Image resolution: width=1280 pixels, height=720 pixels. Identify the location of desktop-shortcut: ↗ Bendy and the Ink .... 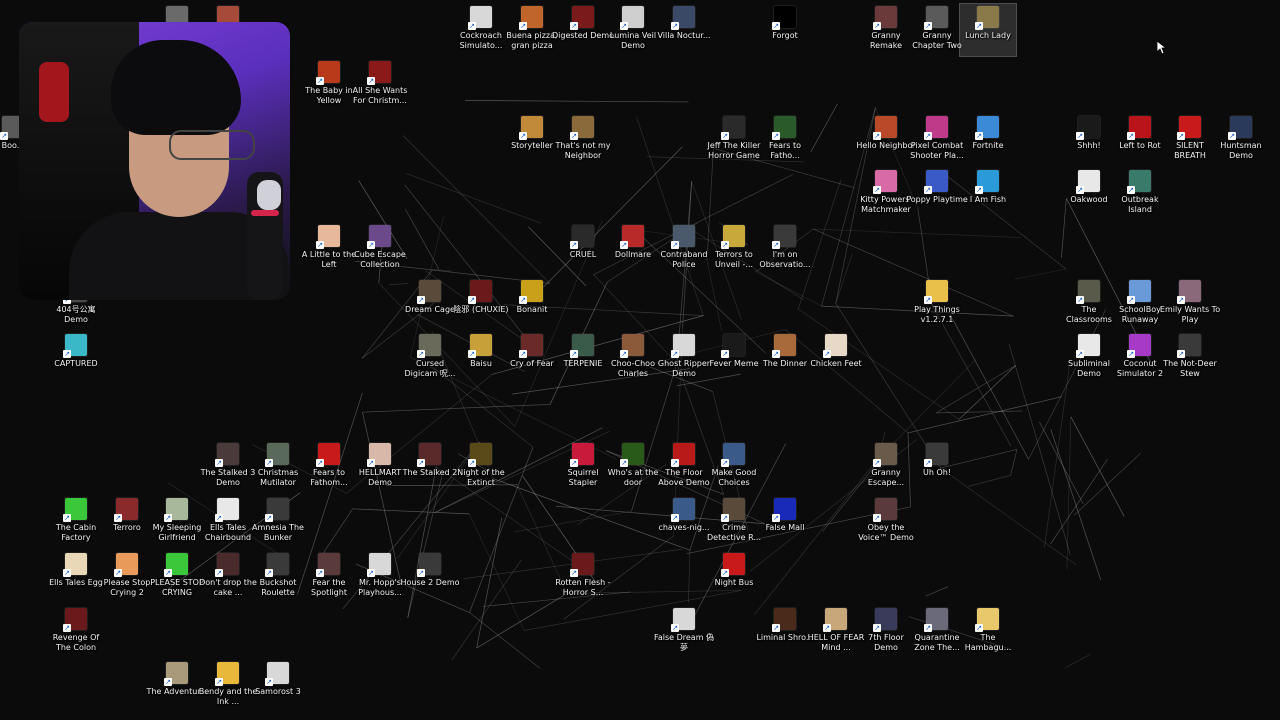
(228, 686).